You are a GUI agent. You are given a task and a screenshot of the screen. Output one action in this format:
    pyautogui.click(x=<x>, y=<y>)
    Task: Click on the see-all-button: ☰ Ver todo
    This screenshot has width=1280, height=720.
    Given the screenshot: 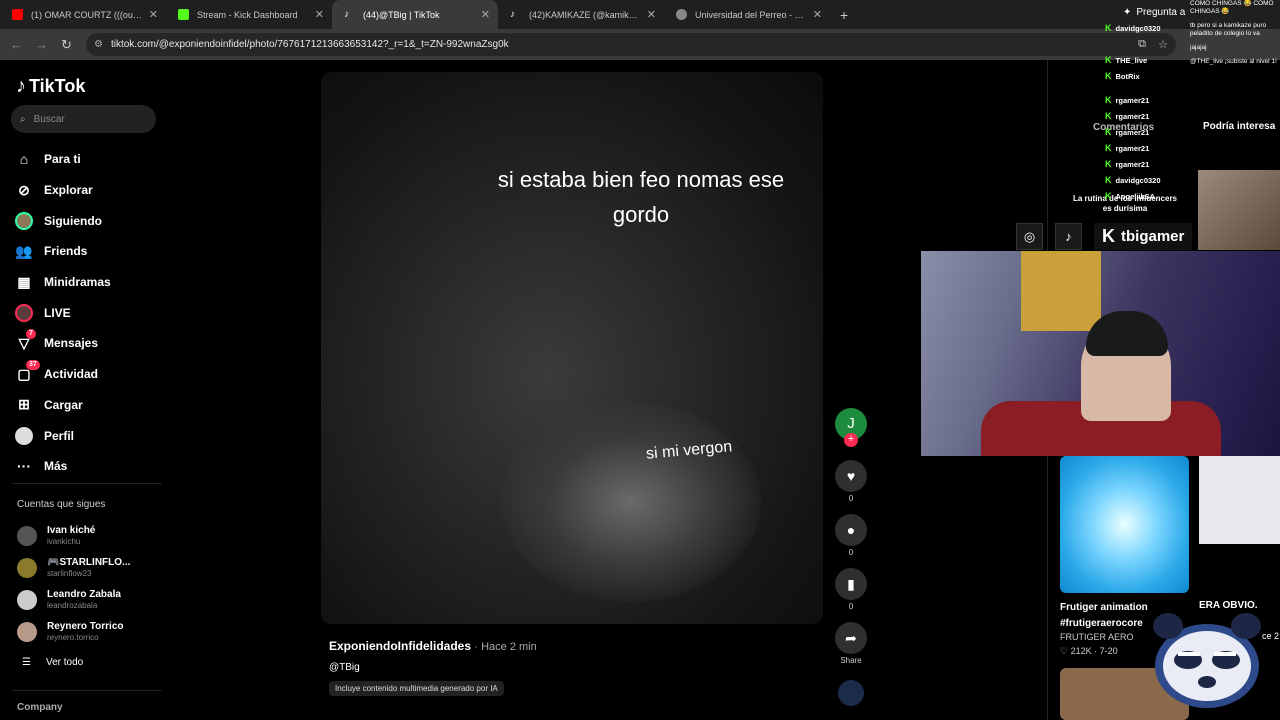 What is the action you would take?
    pyautogui.click(x=52, y=662)
    